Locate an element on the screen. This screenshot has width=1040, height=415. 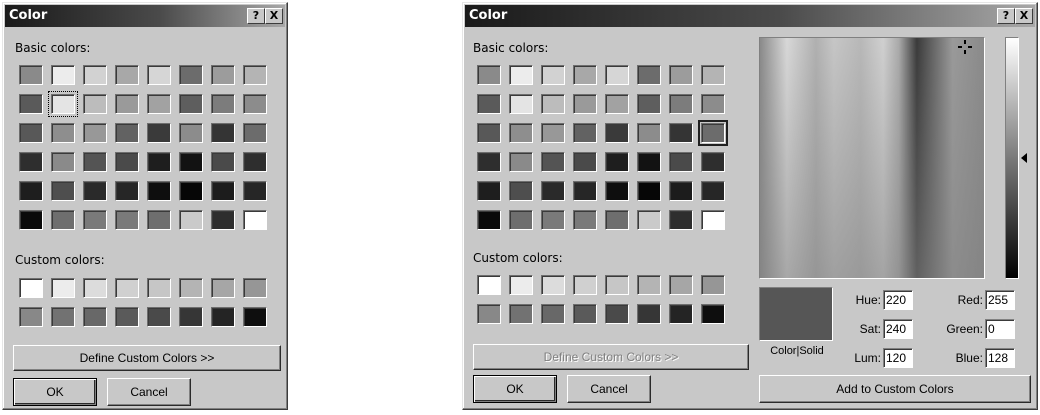
cancel-button: Cancel is located at coordinates (149, 392).